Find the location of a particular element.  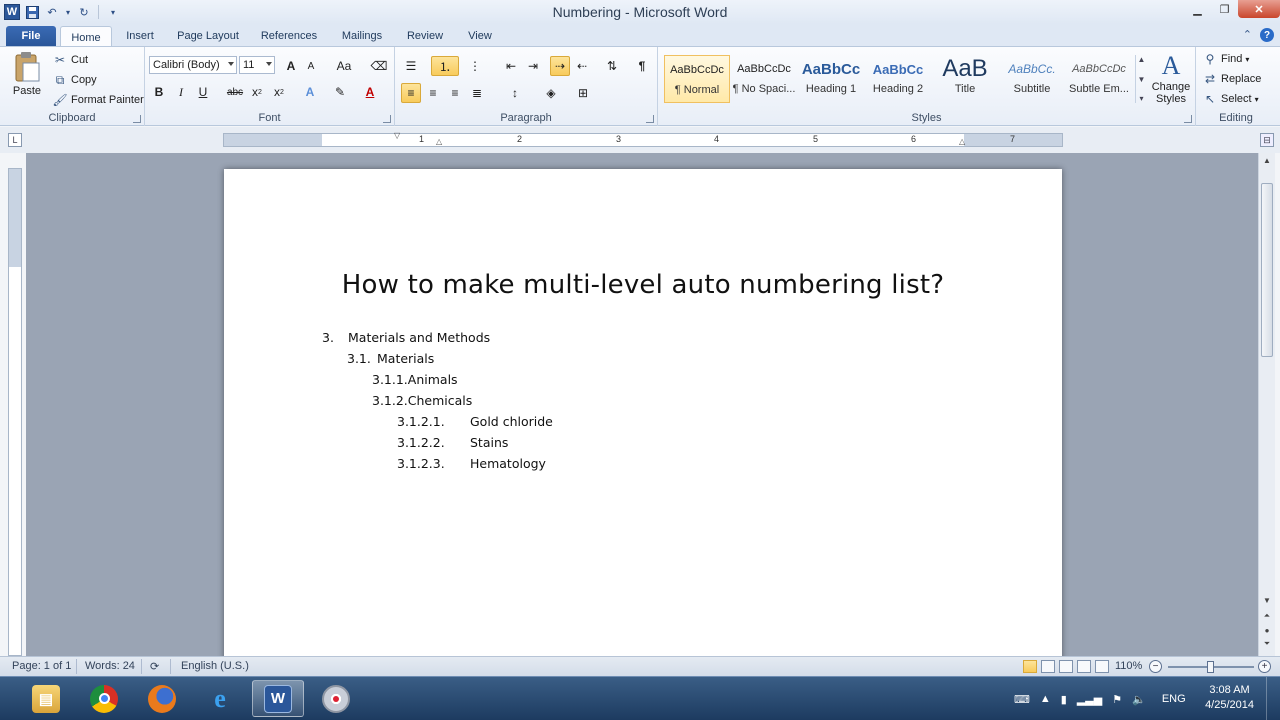

align-left-icon: ≡ is located at coordinates (411, 93).